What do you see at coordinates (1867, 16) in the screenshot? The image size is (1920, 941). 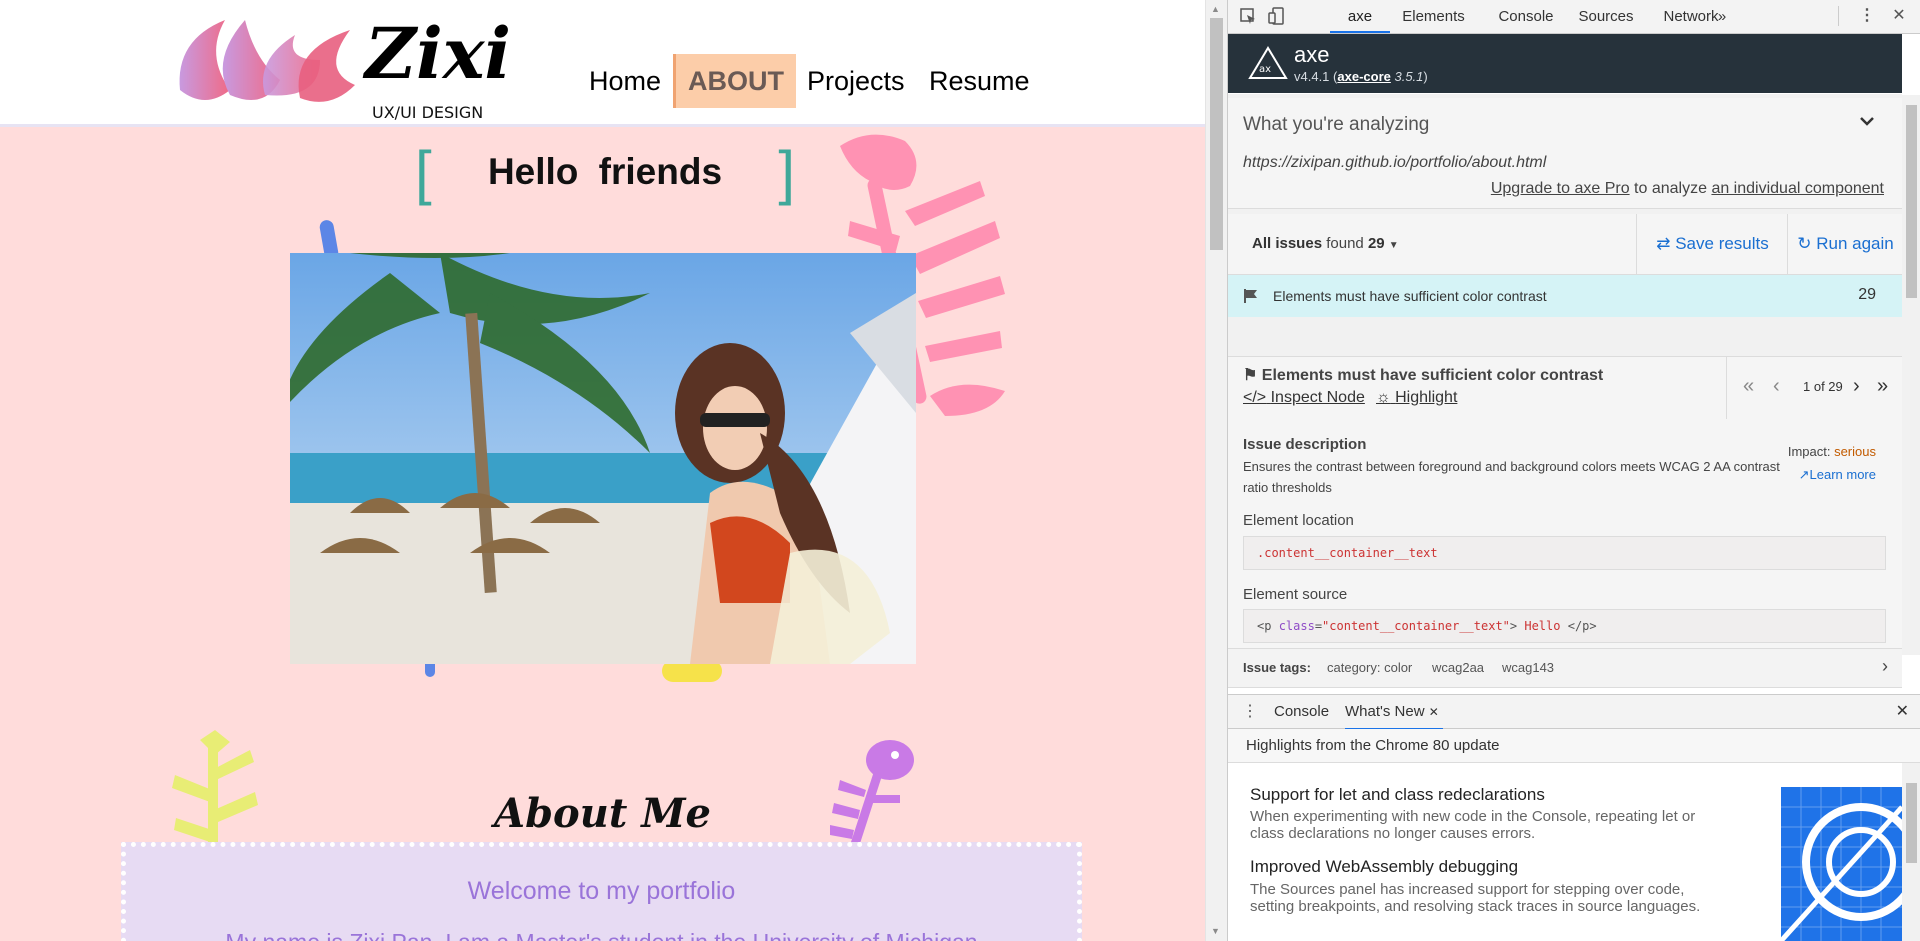 I see `customize-menu-icon: ⋮` at bounding box center [1867, 16].